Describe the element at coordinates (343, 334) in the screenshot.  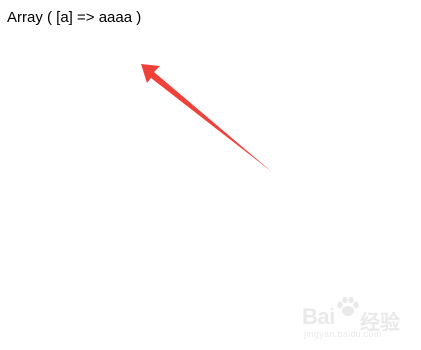
I see `watermark-url: jingyan.baidu.com` at that location.